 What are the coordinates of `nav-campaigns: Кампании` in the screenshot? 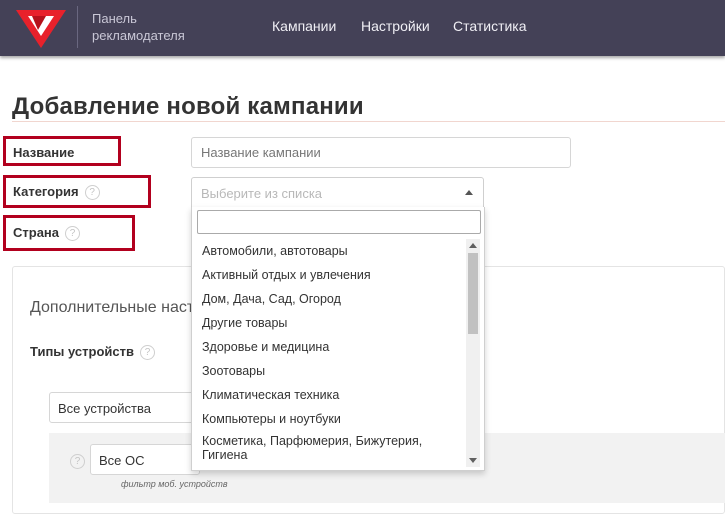 It's located at (304, 26).